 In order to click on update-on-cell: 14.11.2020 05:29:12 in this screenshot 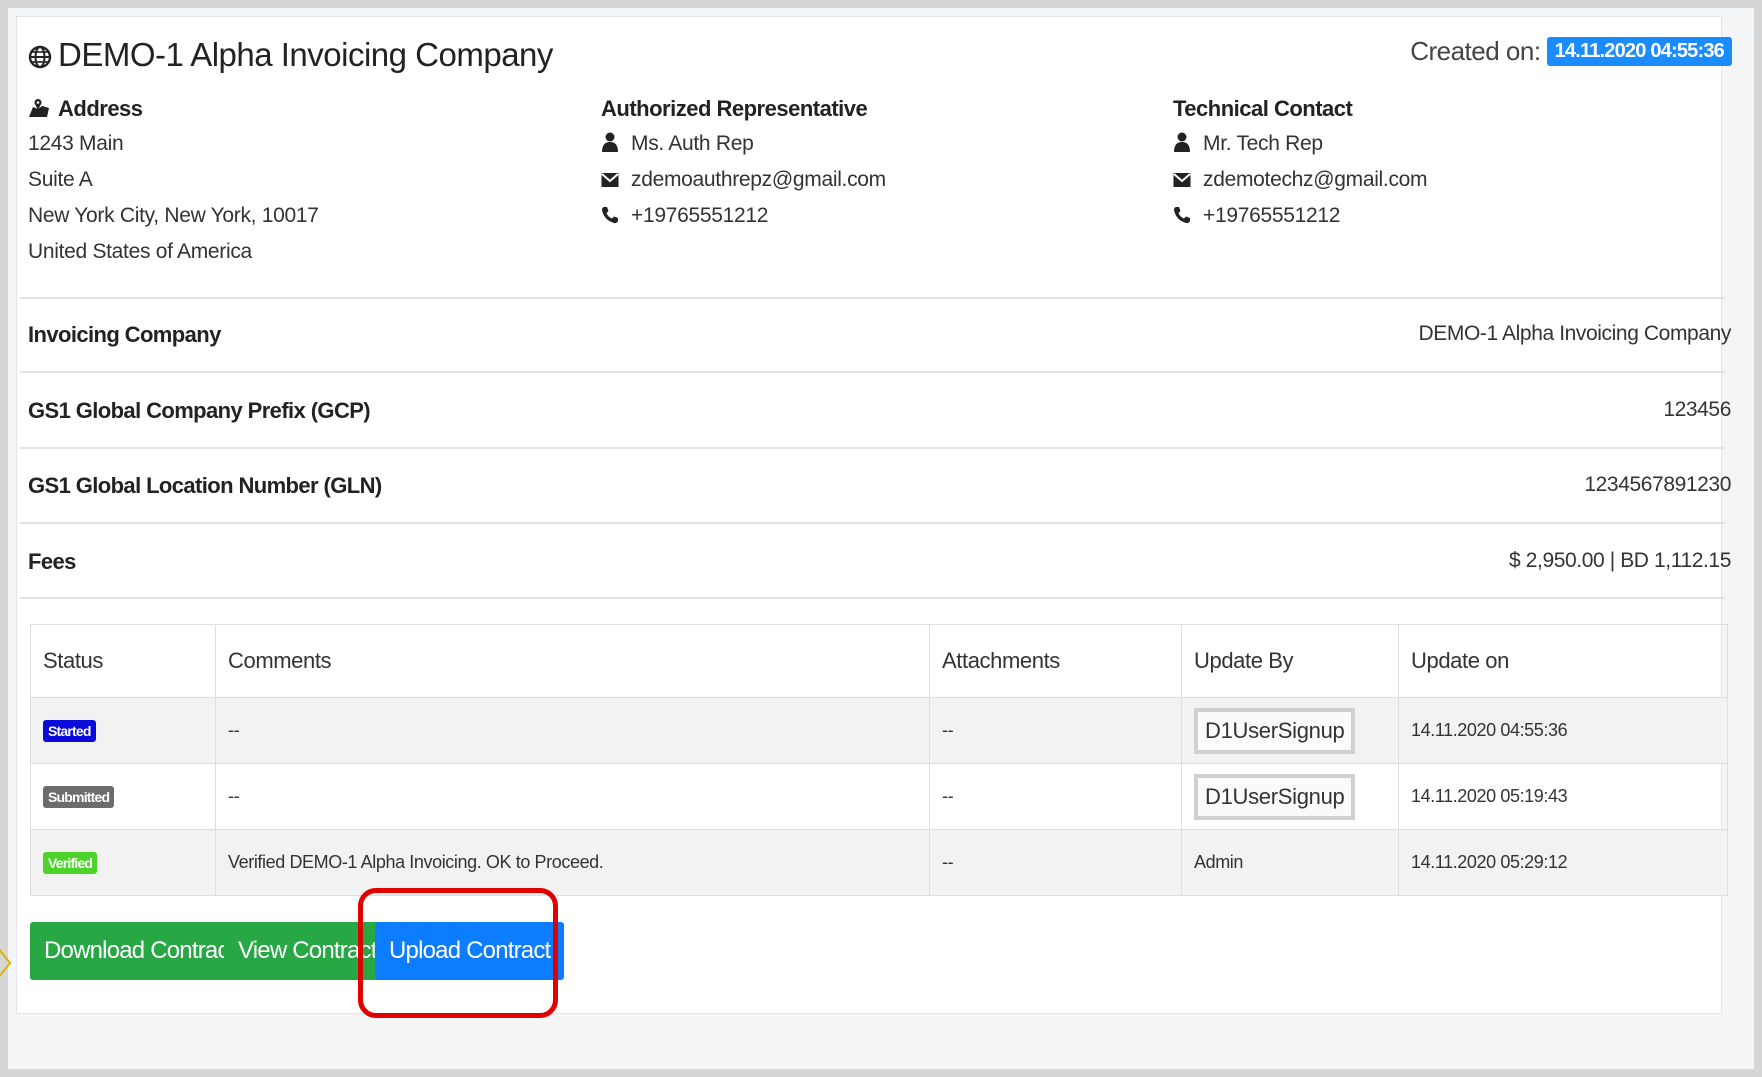, I will do `click(1563, 862)`.